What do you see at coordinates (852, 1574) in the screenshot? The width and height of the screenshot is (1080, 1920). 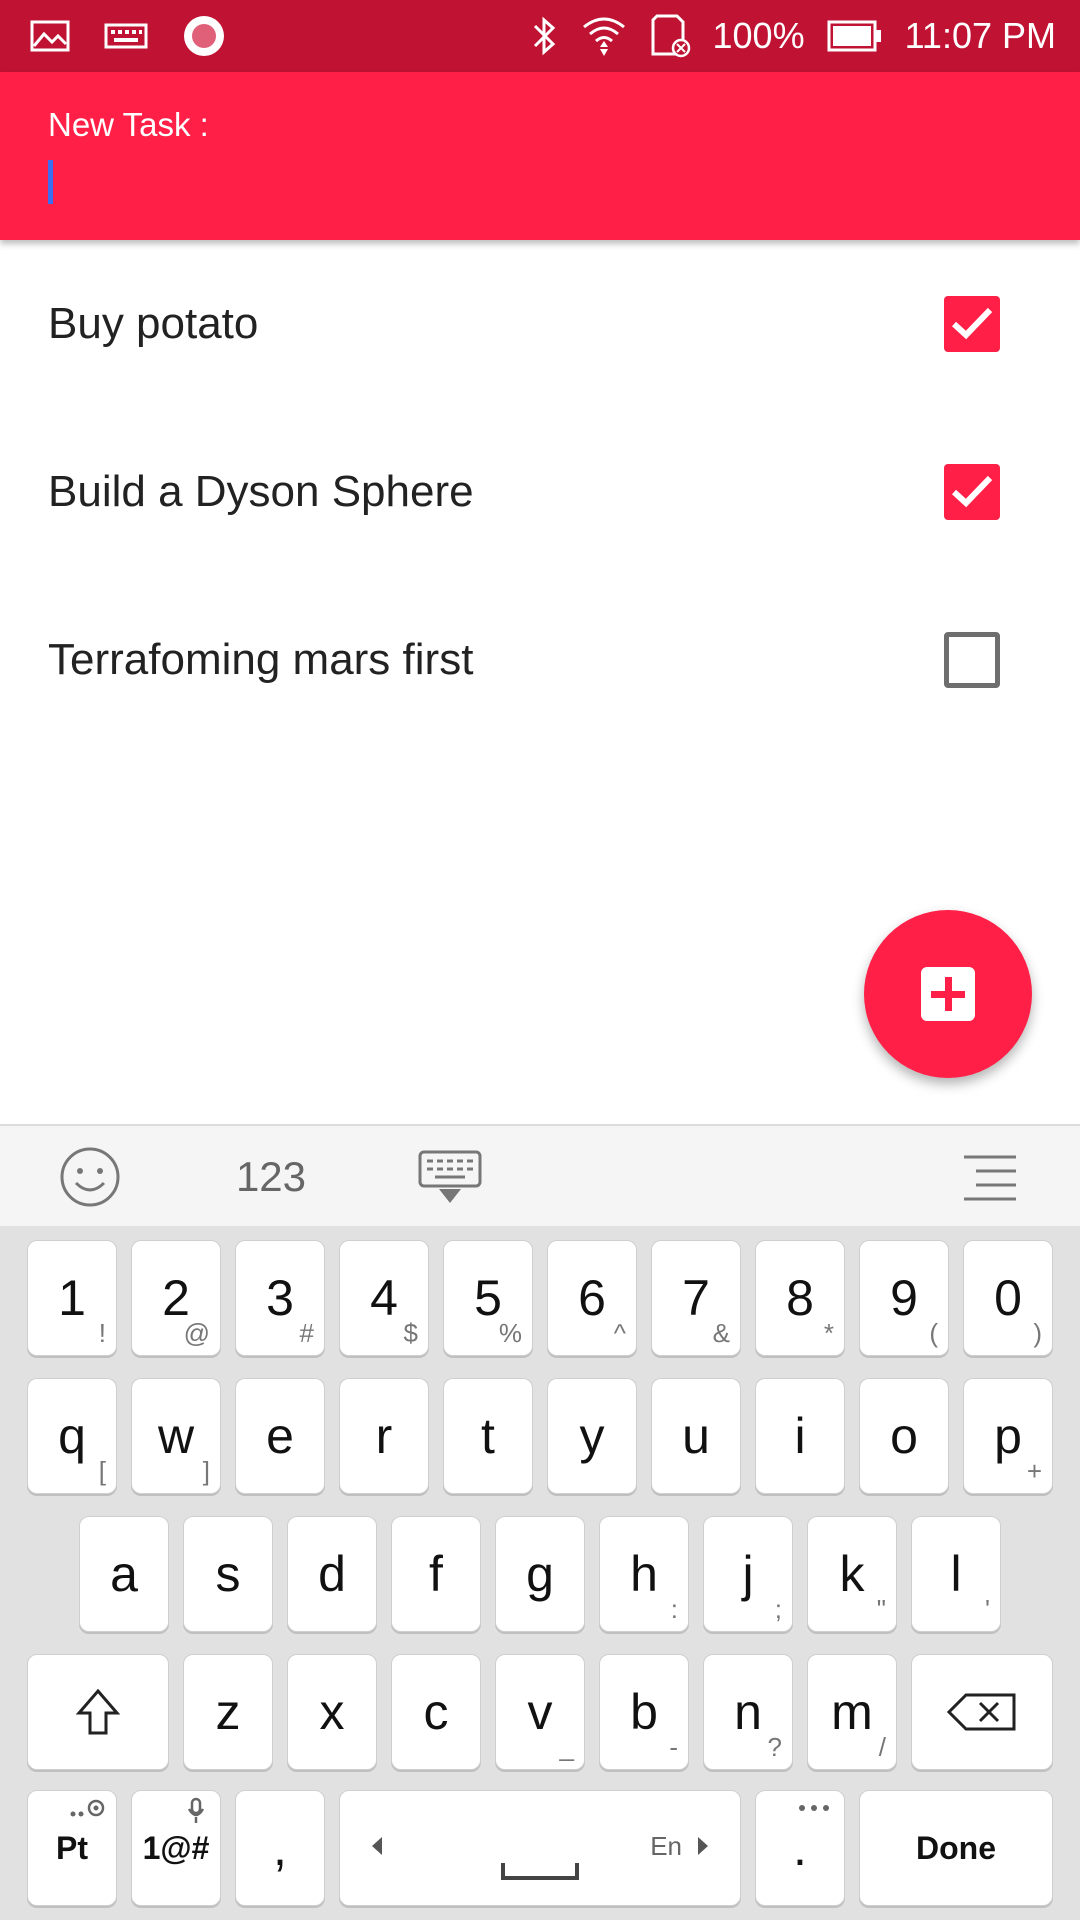 I see `key-k: k "` at bounding box center [852, 1574].